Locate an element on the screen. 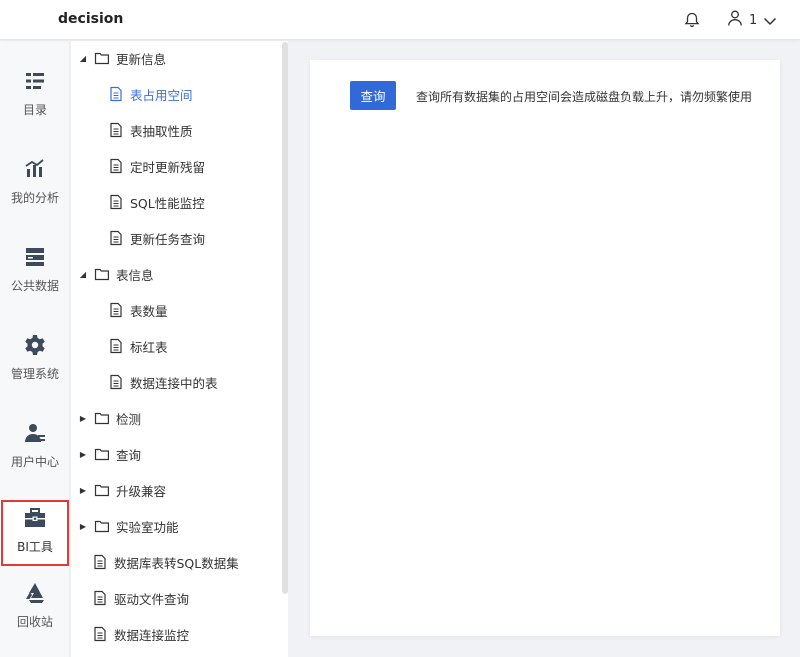 The height and width of the screenshot is (657, 800). tree-label: 表抽取性质 is located at coordinates (161, 131).